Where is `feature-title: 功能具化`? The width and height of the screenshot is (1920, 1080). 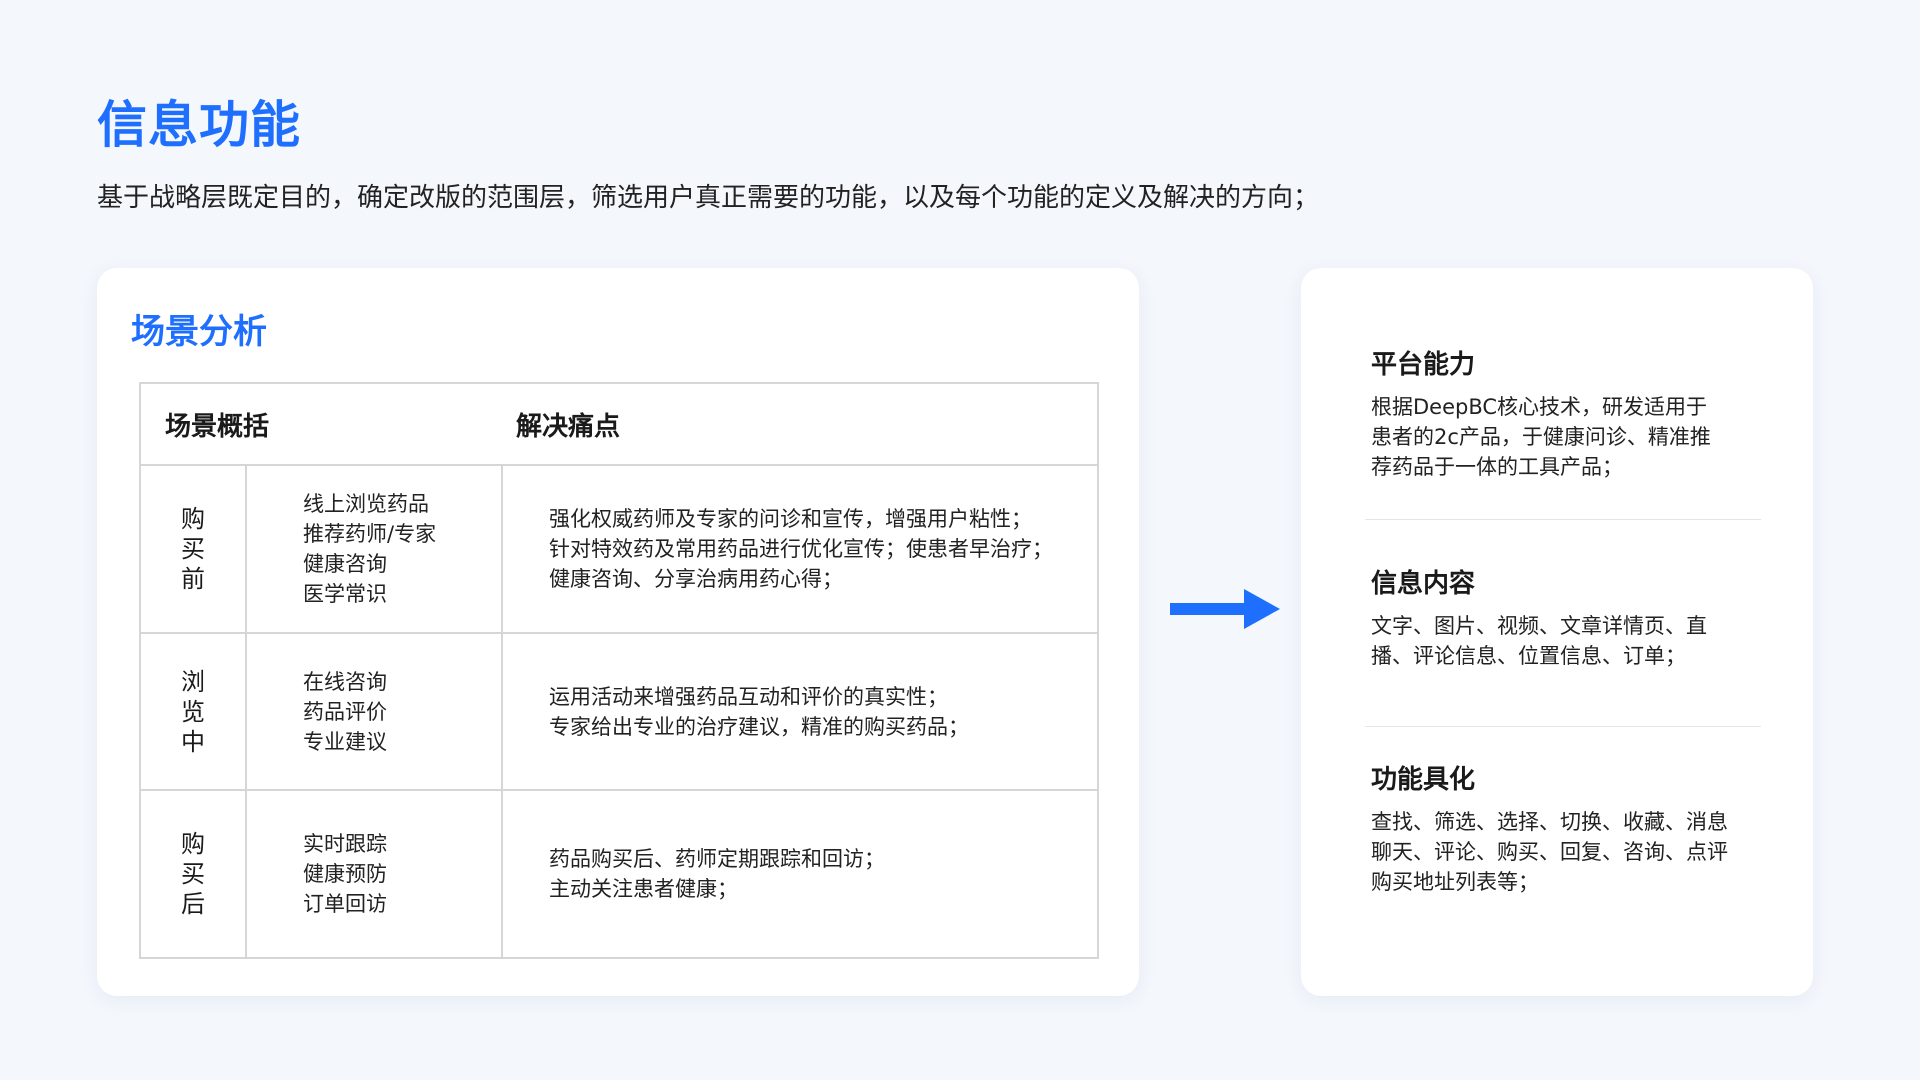 feature-title: 功能具化 is located at coordinates (1423, 780).